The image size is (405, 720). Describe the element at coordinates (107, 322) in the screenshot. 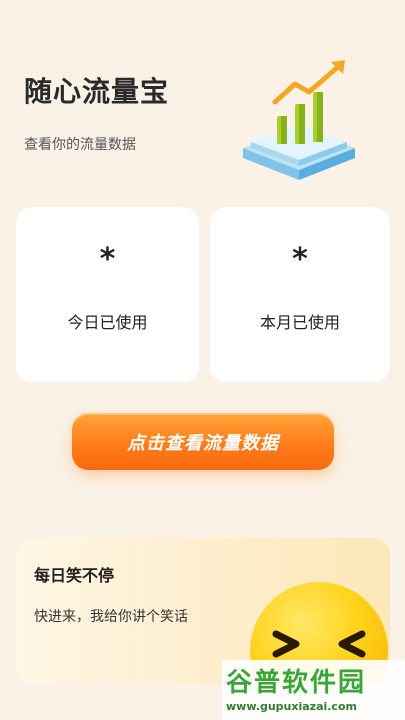

I see `today-usage-label: 今日已使用` at that location.